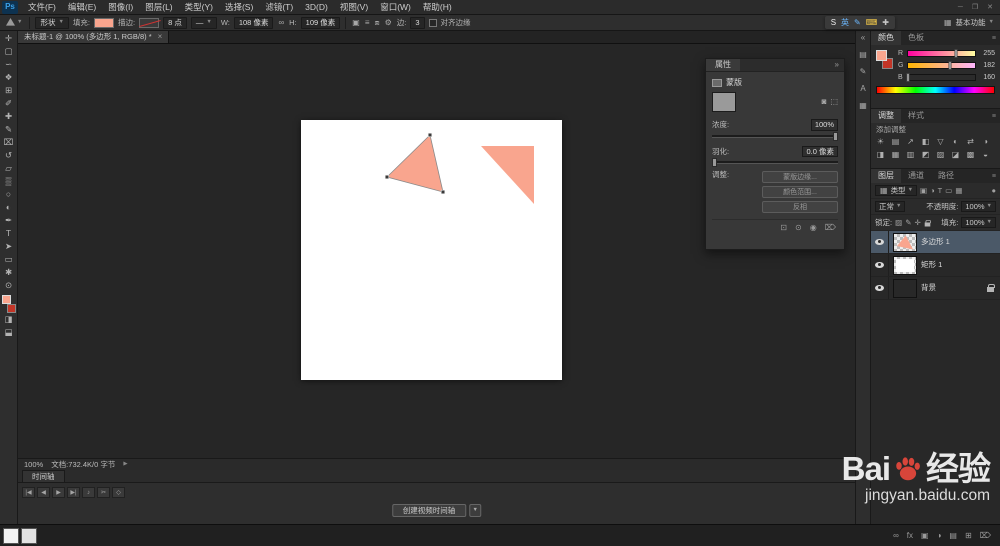  What do you see at coordinates (895, 155) in the screenshot?
I see `channel-mixer-icon: ▦` at bounding box center [895, 155].